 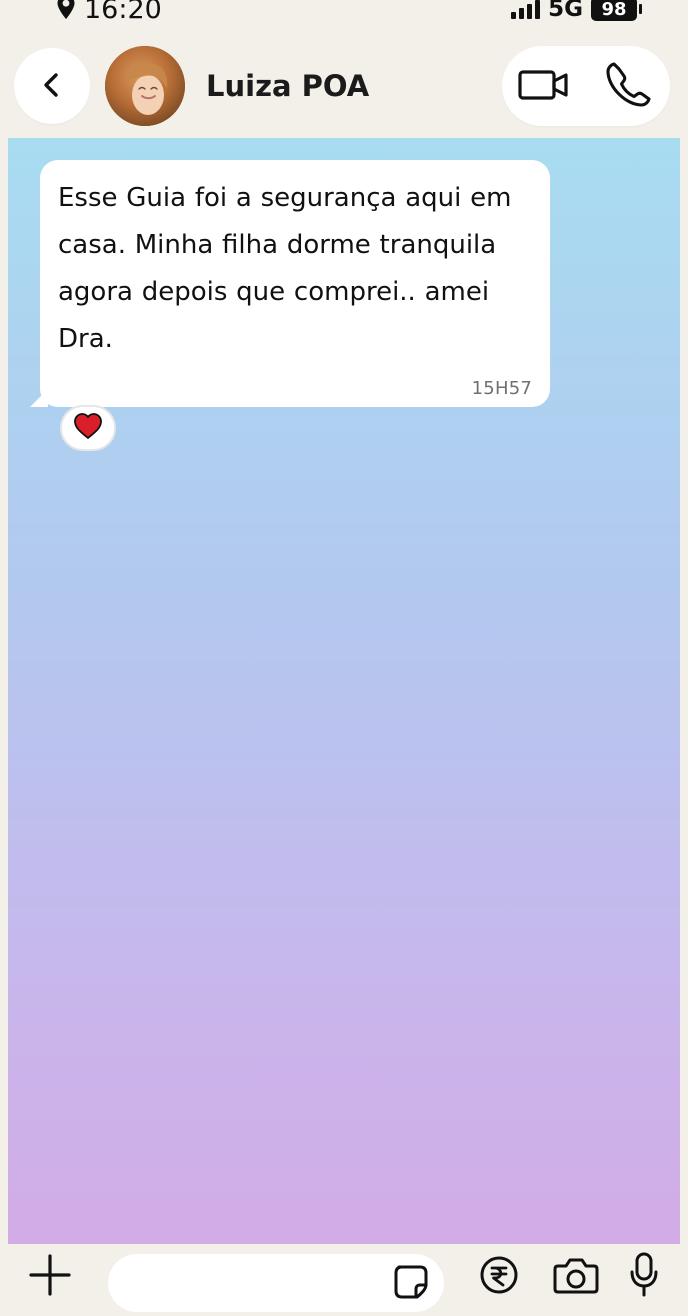 I want to click on plus-icon, so click(x=50, y=1276).